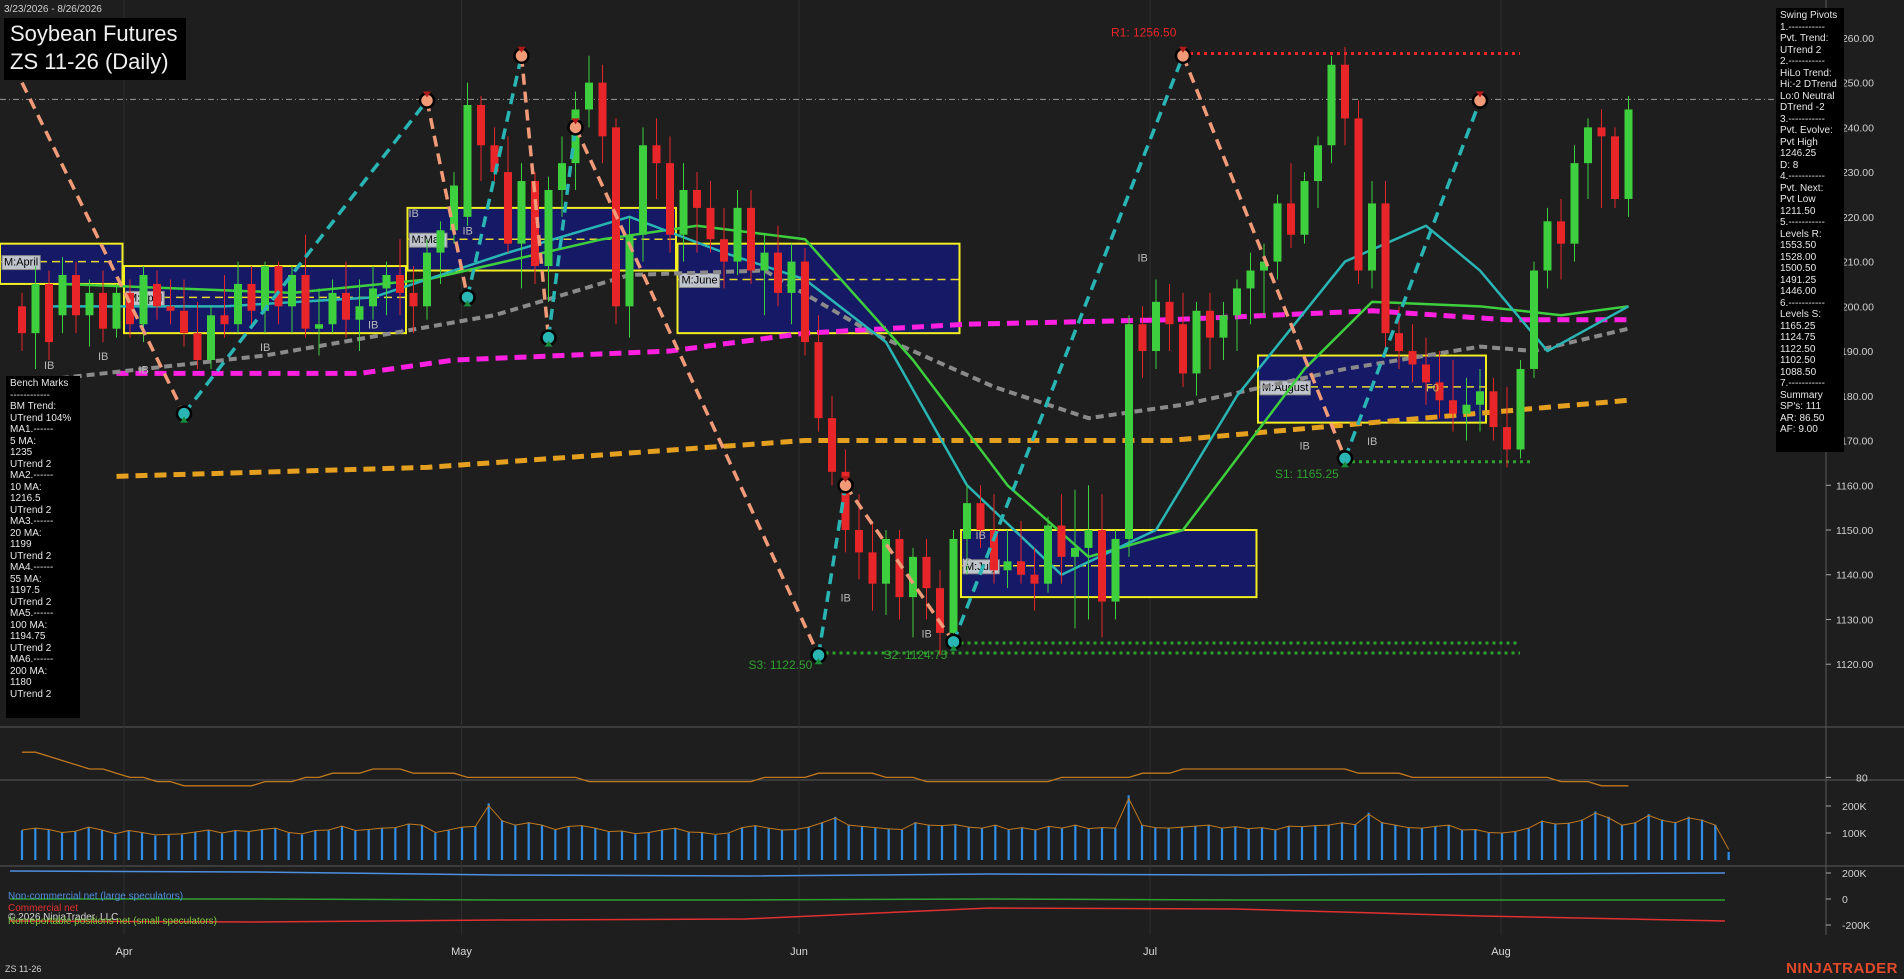 The width and height of the screenshot is (1904, 979). Describe the element at coordinates (1854, 665) in the screenshot. I see `y-tick-label: 1120.00` at that location.